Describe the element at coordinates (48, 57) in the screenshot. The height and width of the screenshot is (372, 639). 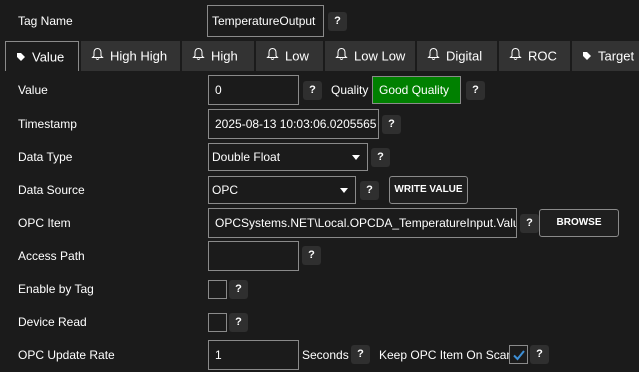
I see `tab-label: Value` at that location.